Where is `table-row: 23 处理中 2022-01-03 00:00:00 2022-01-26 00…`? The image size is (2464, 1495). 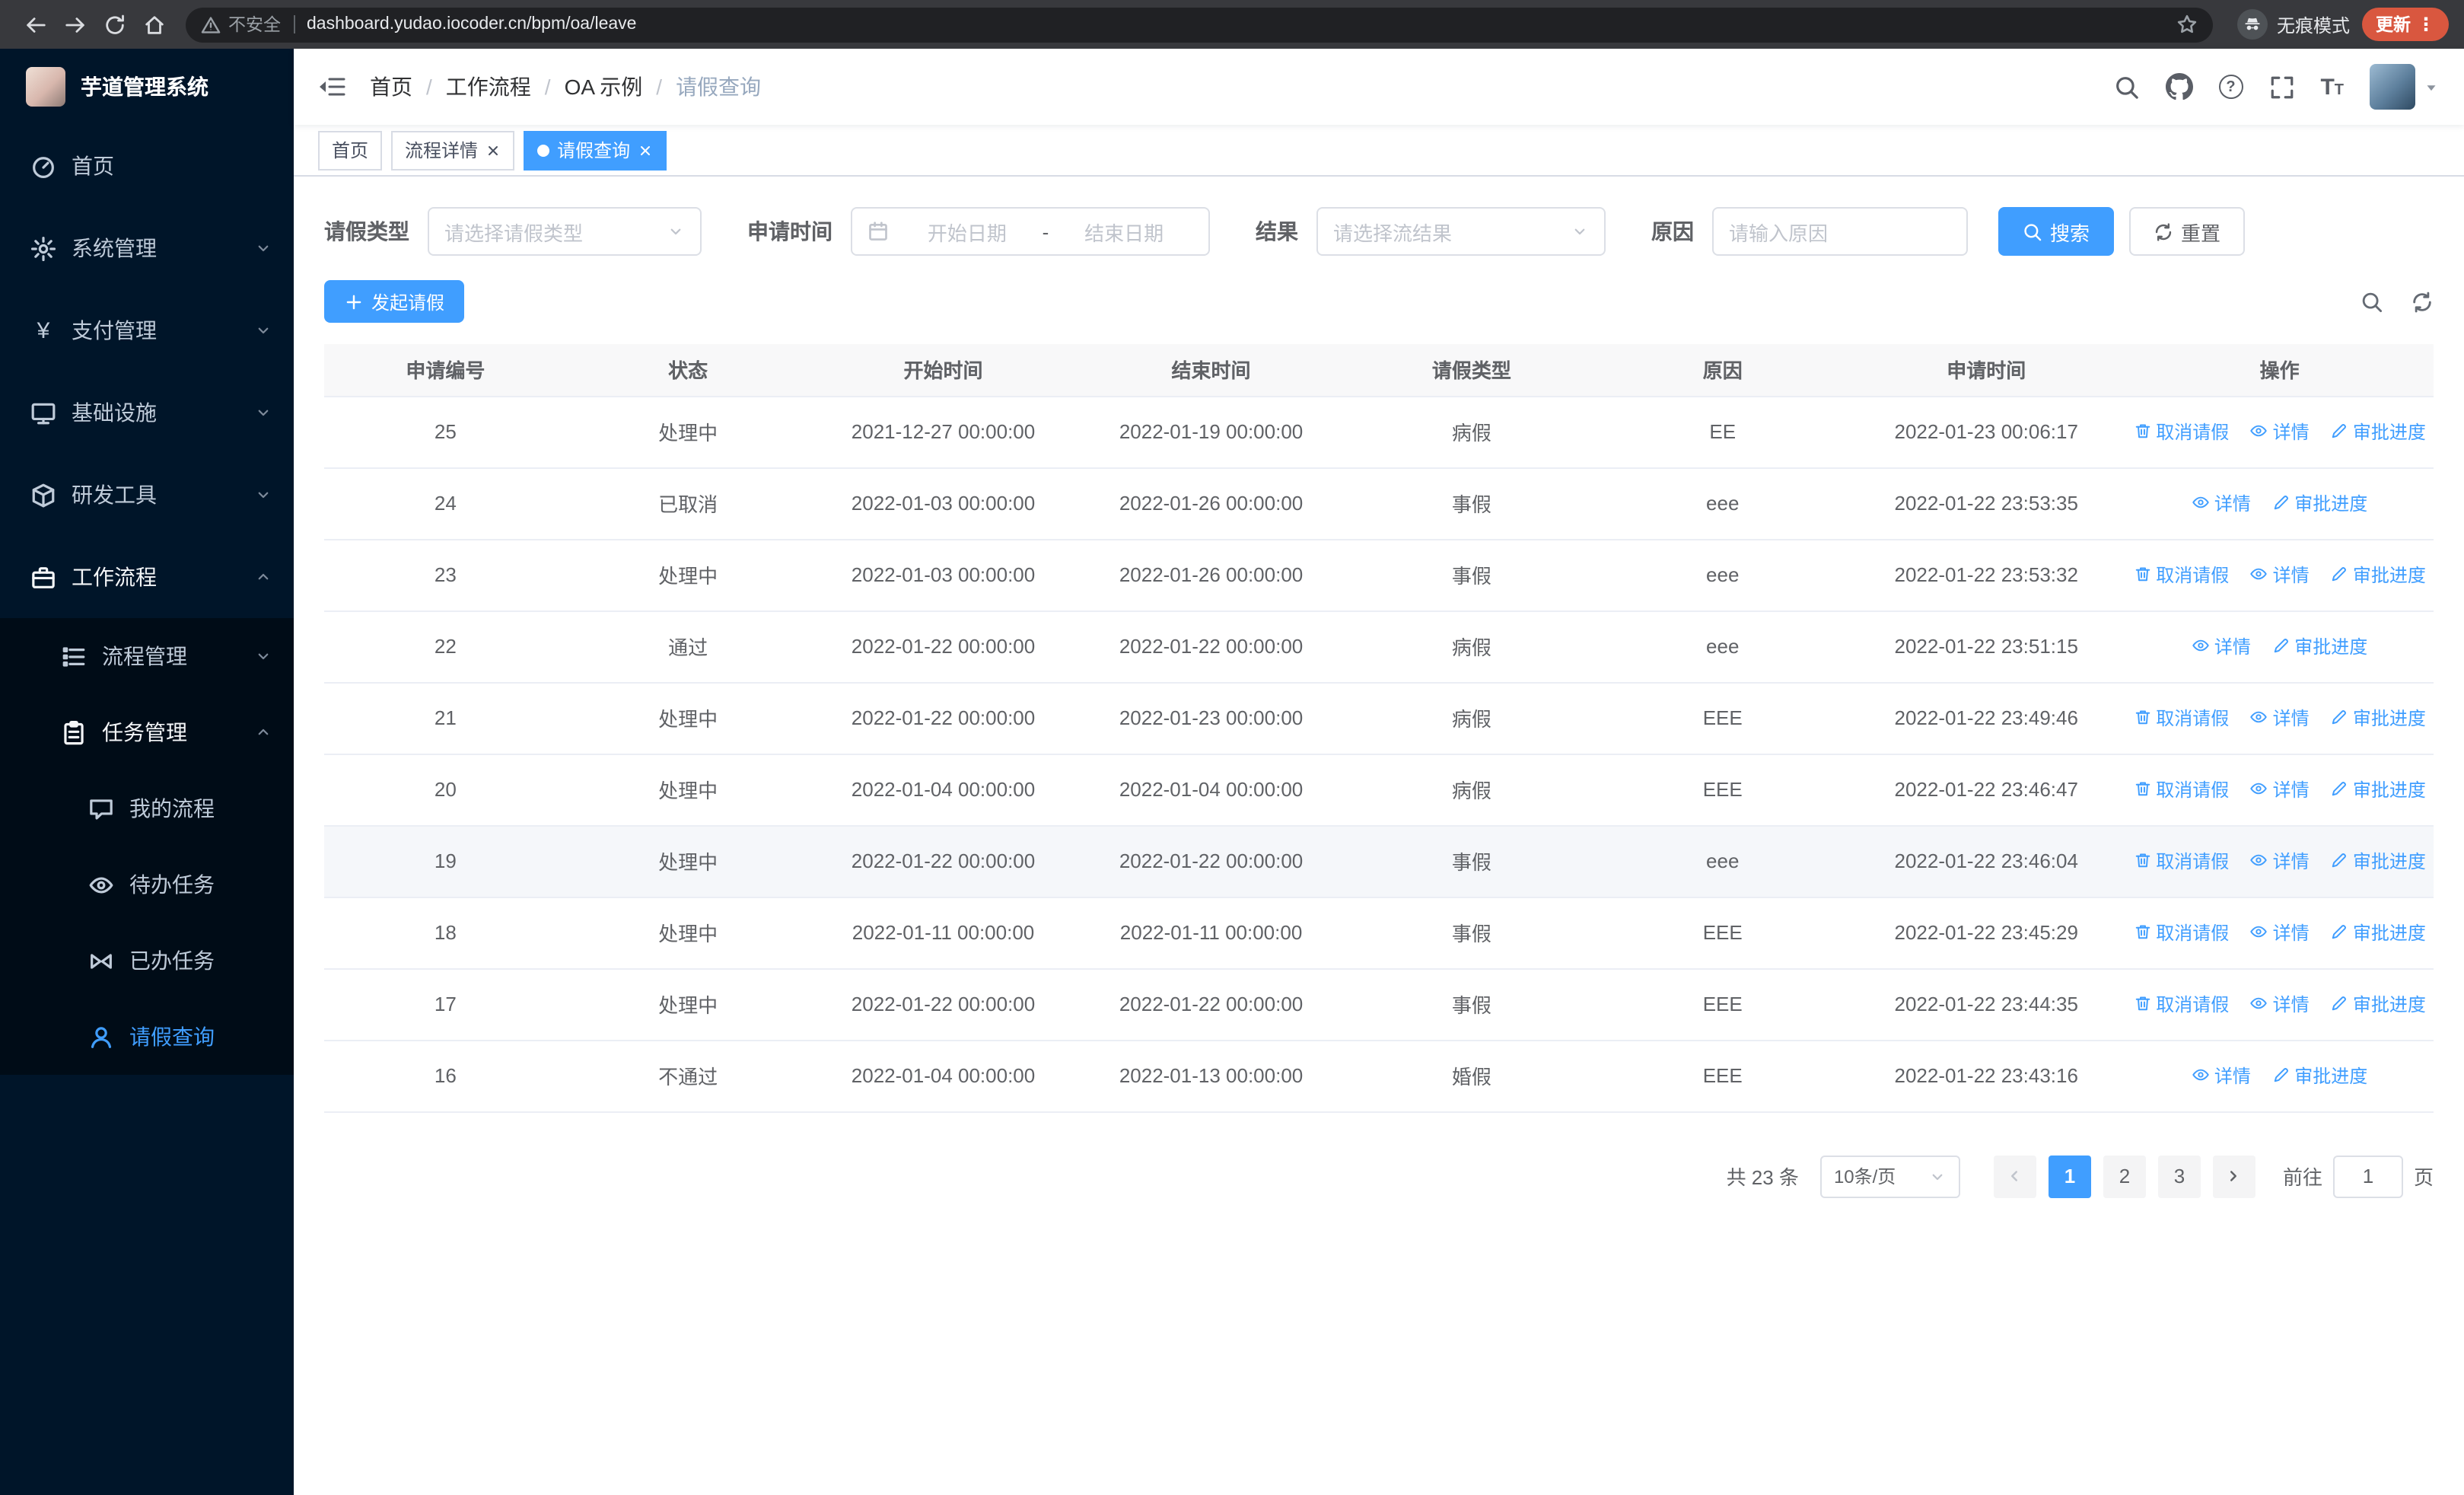
table-row: 23 处理中 2022-01-03 00:00:00 2022-01-26 00… is located at coordinates (1379, 575).